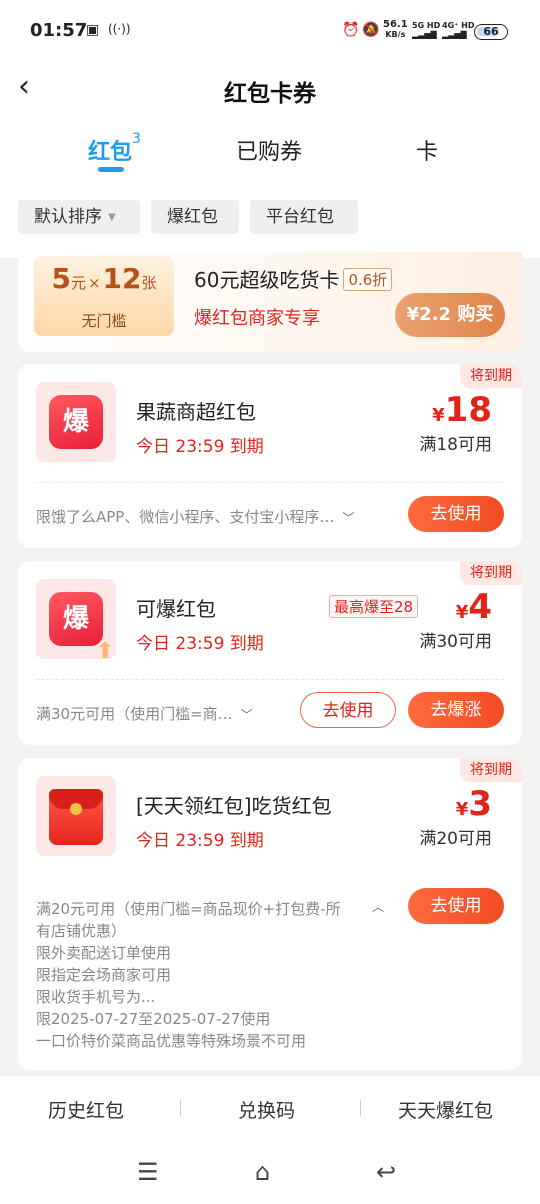 Image resolution: width=540 pixels, height=1204 pixels. I want to click on filter-platform-hongbao: 平台红包, so click(304, 217).